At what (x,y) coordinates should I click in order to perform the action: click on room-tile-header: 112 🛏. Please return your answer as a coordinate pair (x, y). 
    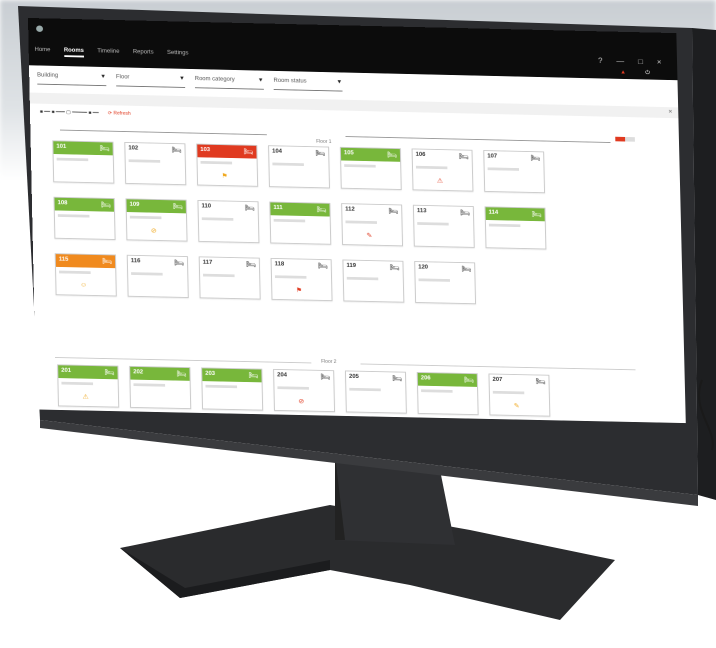
    Looking at the image, I should click on (372, 211).